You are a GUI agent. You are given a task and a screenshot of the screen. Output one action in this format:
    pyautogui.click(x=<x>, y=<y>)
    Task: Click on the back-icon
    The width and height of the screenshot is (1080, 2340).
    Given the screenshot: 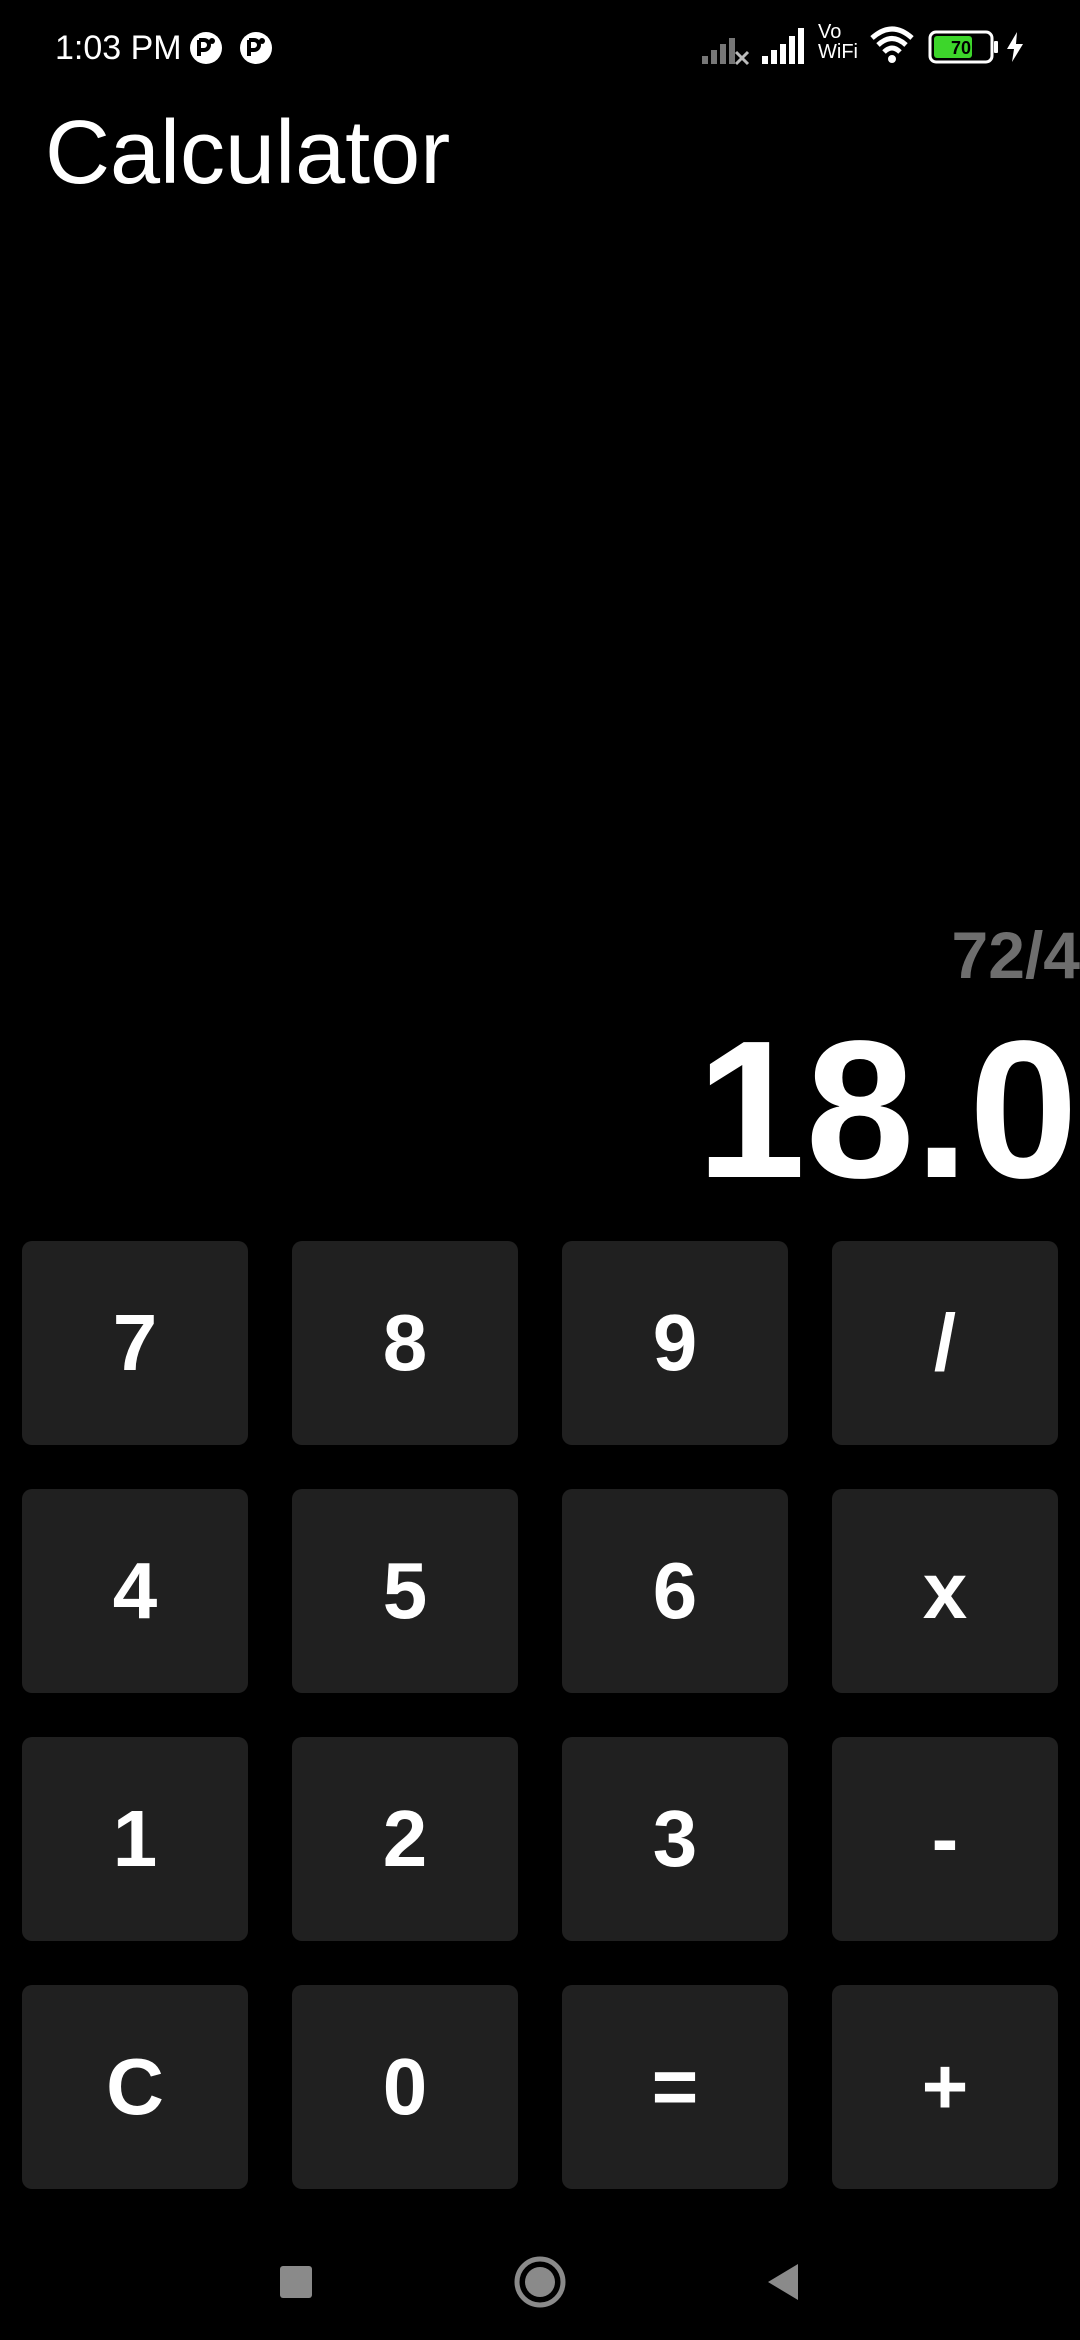 What is the action you would take?
    pyautogui.click(x=783, y=2282)
    